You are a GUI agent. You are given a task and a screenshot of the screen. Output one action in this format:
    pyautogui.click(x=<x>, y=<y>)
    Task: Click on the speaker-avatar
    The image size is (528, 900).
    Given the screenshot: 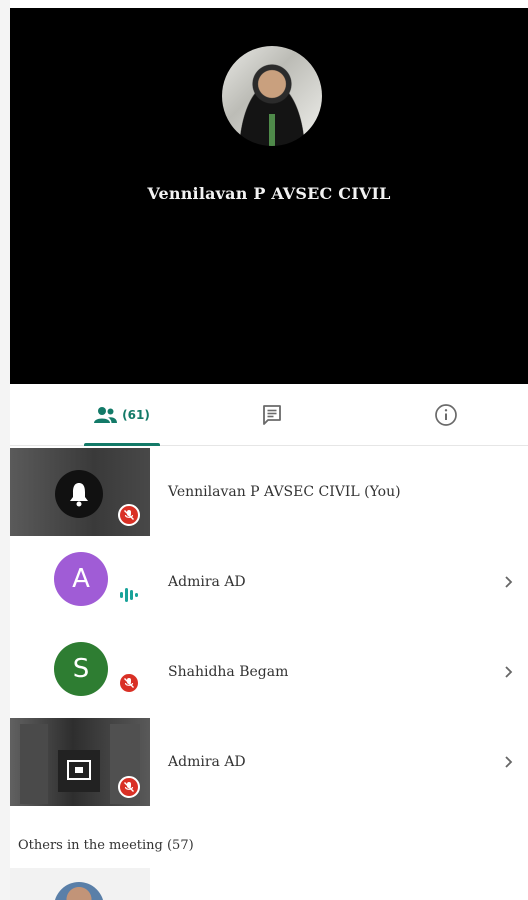 What is the action you would take?
    pyautogui.click(x=272, y=96)
    